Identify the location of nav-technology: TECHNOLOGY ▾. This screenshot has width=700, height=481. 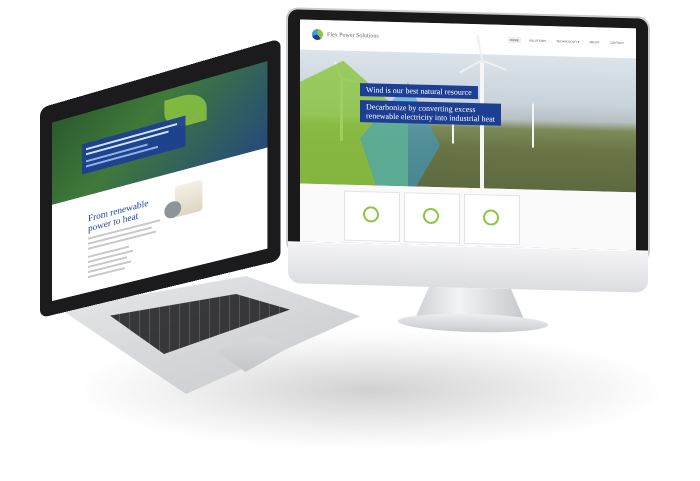
(567, 41).